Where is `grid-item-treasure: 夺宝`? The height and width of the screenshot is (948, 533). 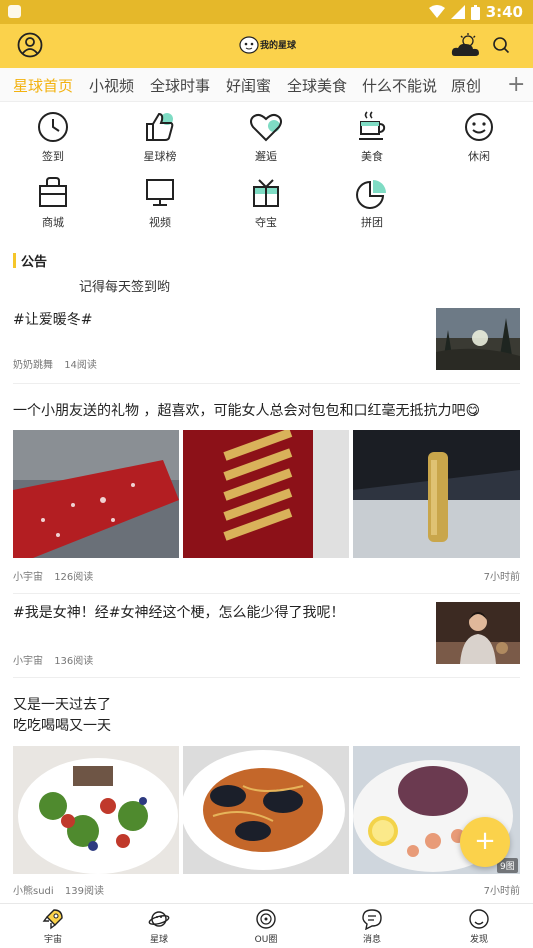
grid-item-treasure: 夺宝 is located at coordinates (266, 203).